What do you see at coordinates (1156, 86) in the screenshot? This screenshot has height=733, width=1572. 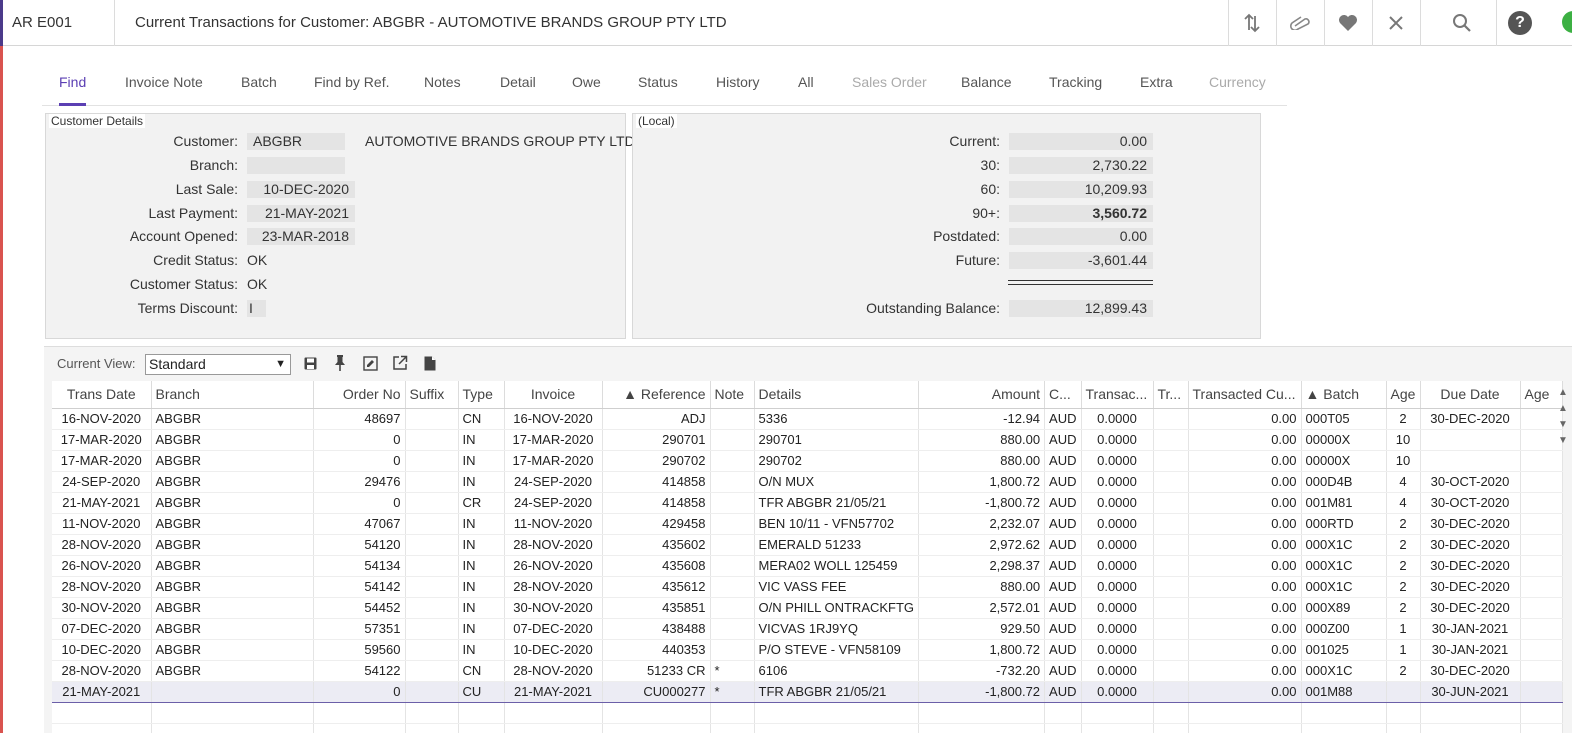 I see `tab-extra: Extra` at bounding box center [1156, 86].